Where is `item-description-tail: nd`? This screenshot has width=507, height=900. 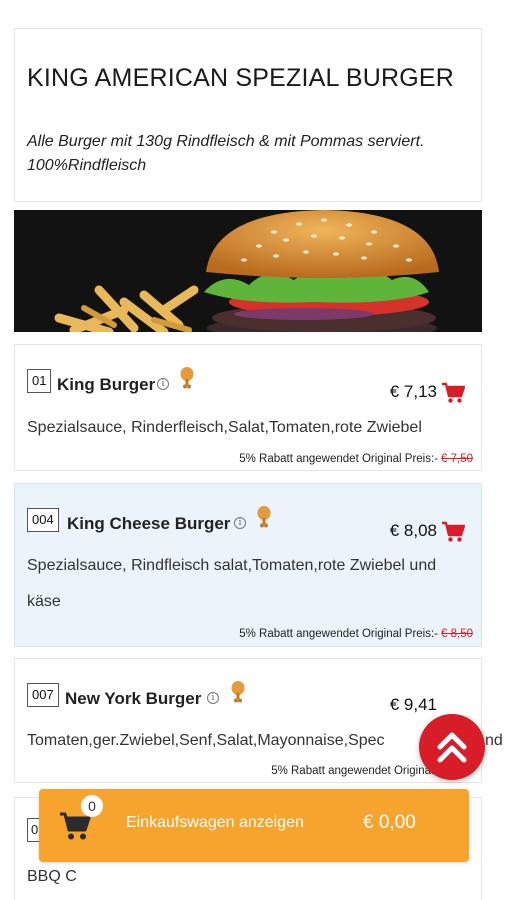 item-description-tail: nd is located at coordinates (494, 740).